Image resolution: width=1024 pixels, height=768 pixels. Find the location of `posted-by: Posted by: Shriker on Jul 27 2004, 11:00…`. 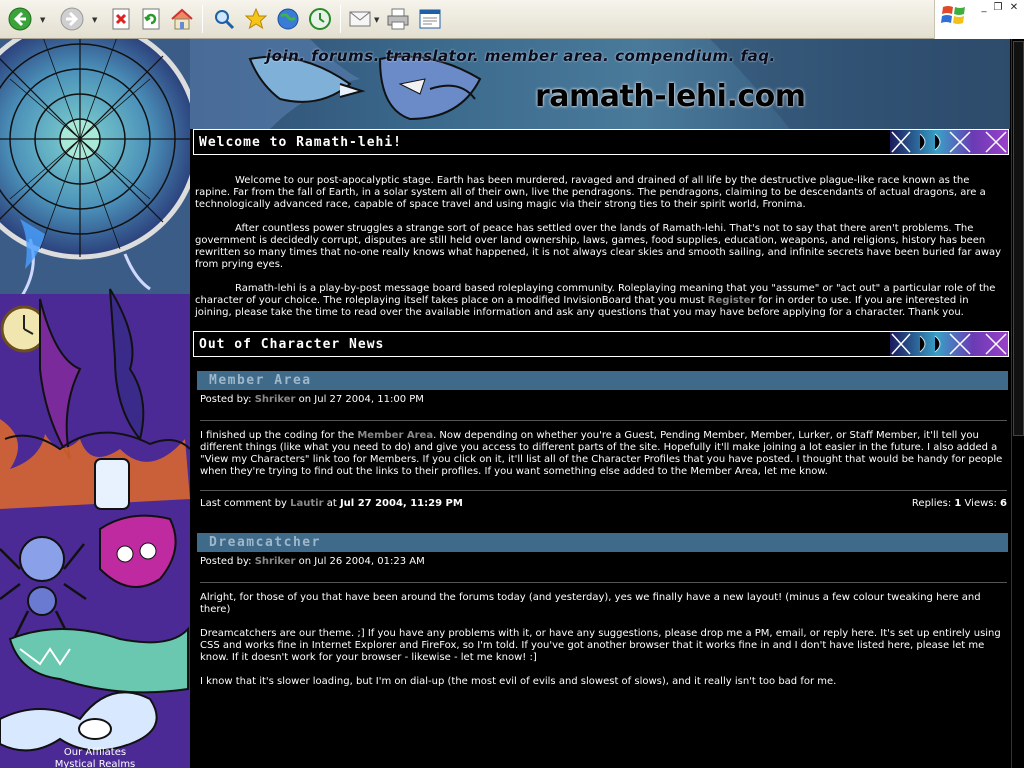

posted-by: Posted by: Shriker on Jul 27 2004, 11:00… is located at coordinates (601, 398).